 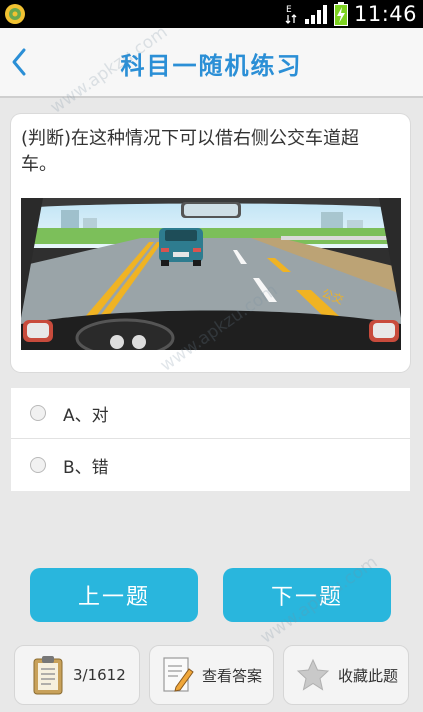 I want to click on previous-question-button: 上一题, so click(x=114, y=595).